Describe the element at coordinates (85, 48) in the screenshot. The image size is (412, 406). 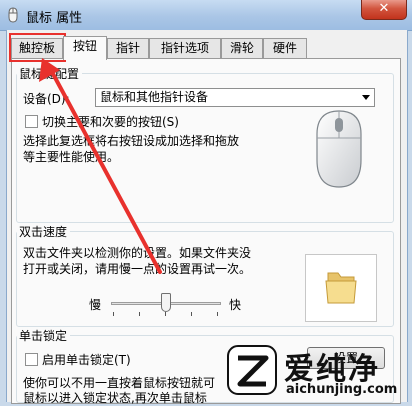
I see `tab-buttons: 按钮` at that location.